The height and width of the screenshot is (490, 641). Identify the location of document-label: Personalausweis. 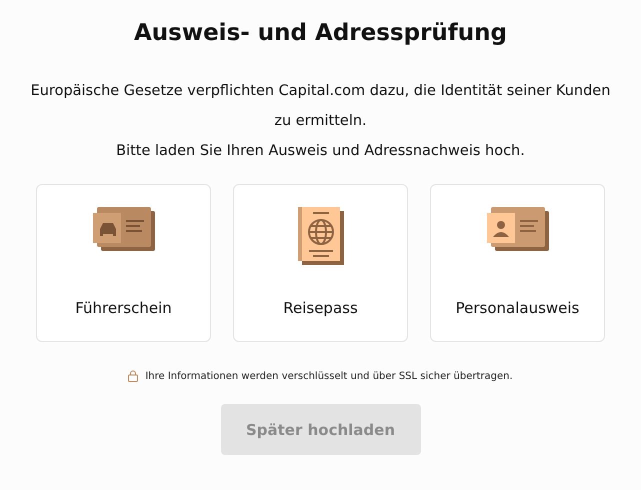
(518, 308).